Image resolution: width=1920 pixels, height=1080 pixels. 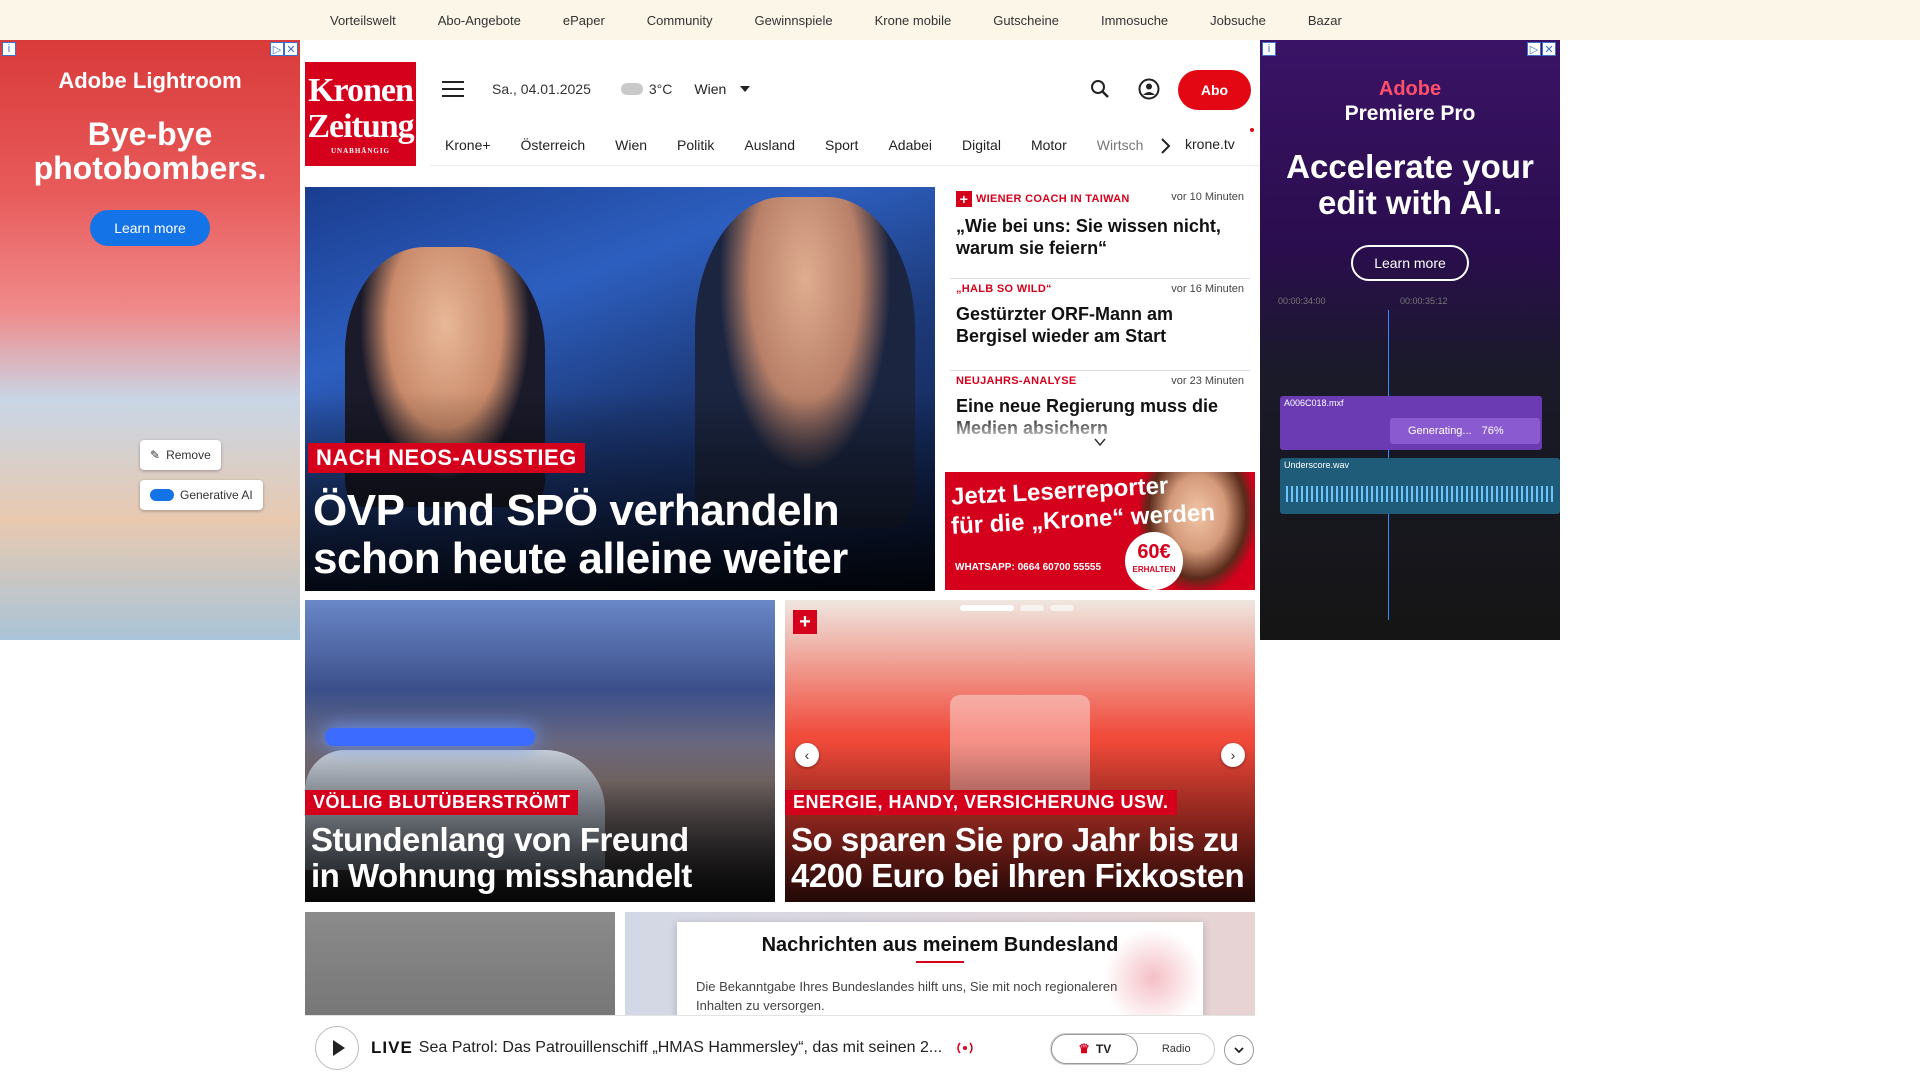 I want to click on chevron-right-icon, so click(x=1165, y=146).